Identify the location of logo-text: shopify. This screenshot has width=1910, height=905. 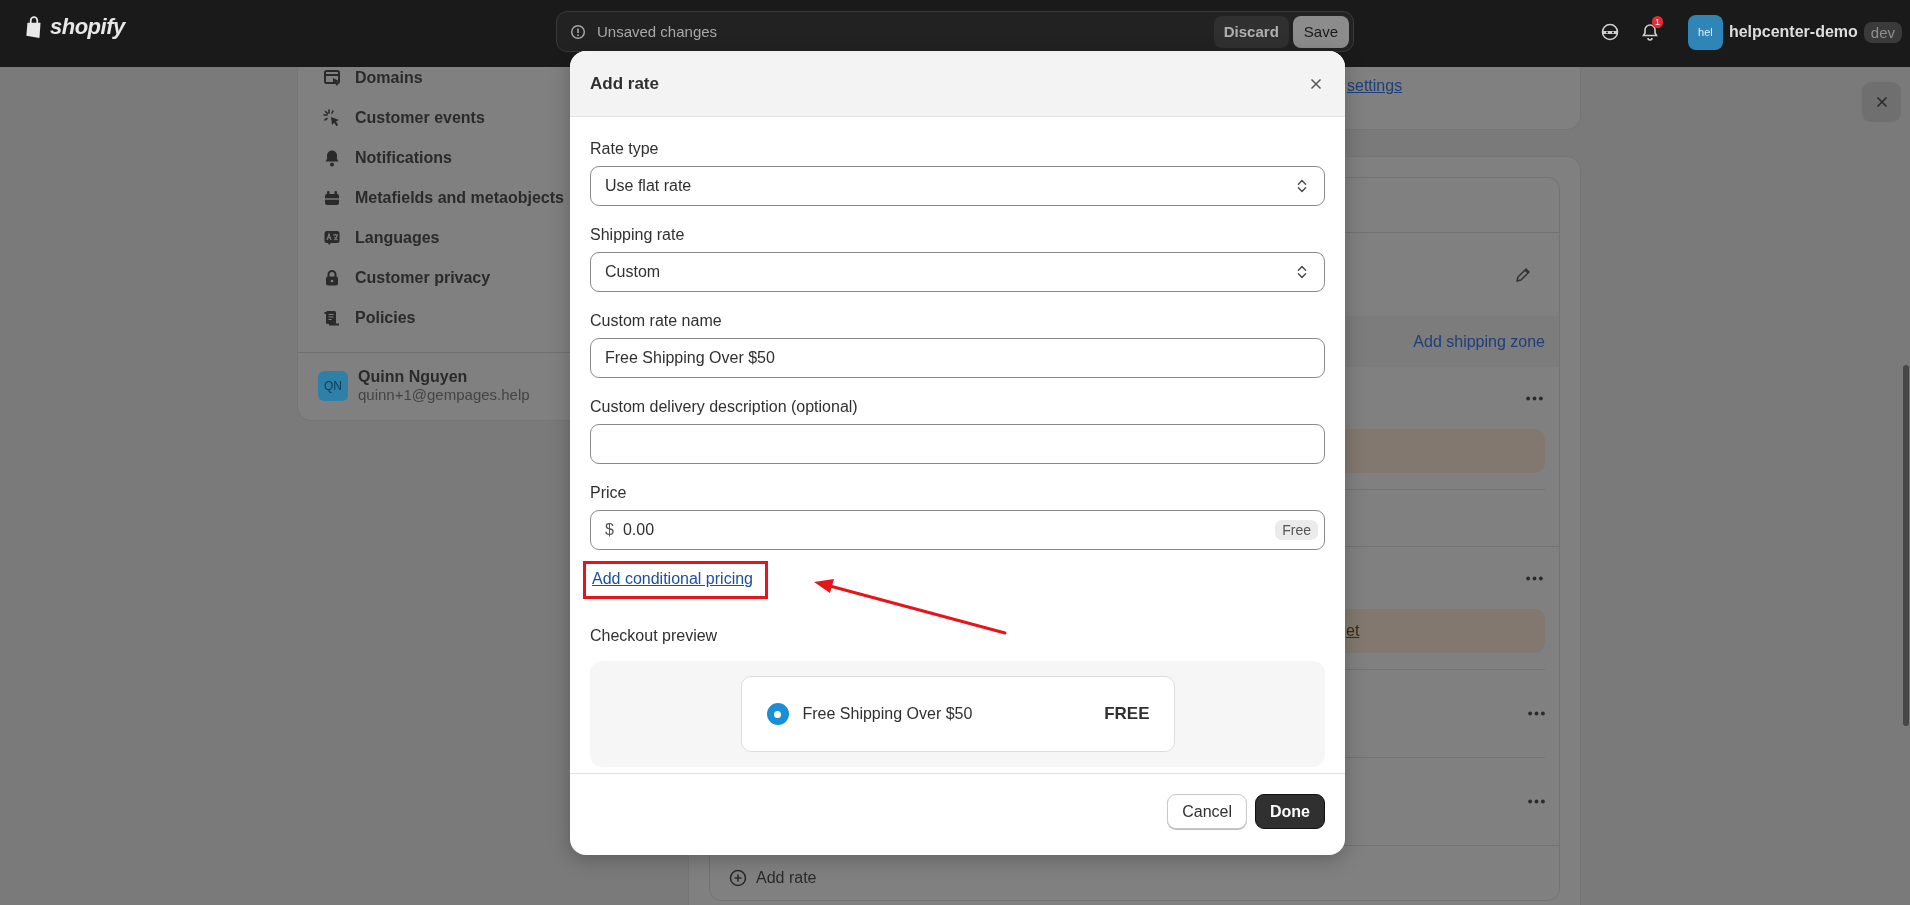
(87, 27).